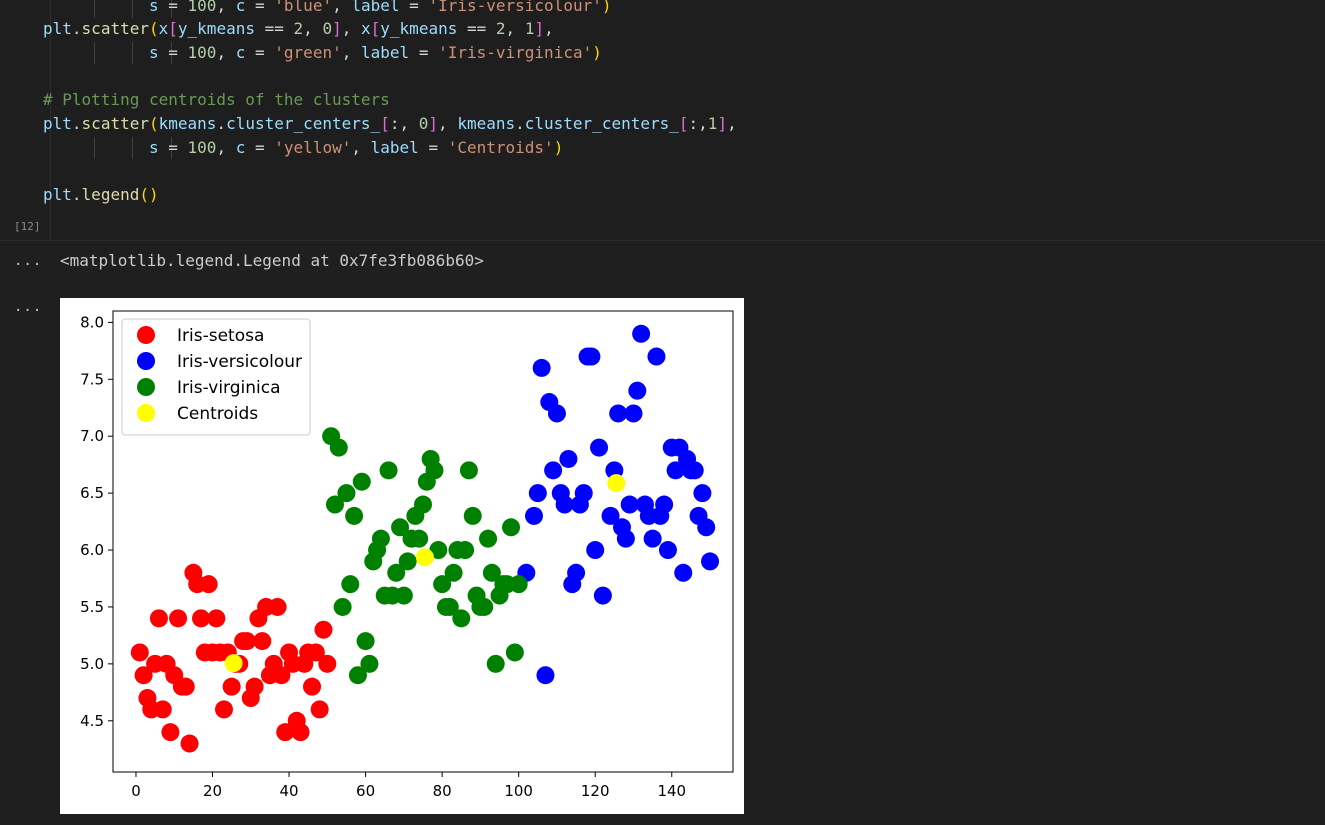  What do you see at coordinates (442, 791) in the screenshot?
I see `x-tick-label: 80` at bounding box center [442, 791].